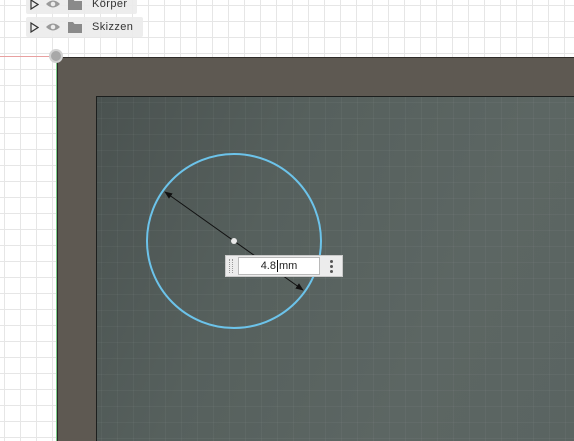 The height and width of the screenshot is (441, 574). I want to click on drag-handle, so click(231, 266).